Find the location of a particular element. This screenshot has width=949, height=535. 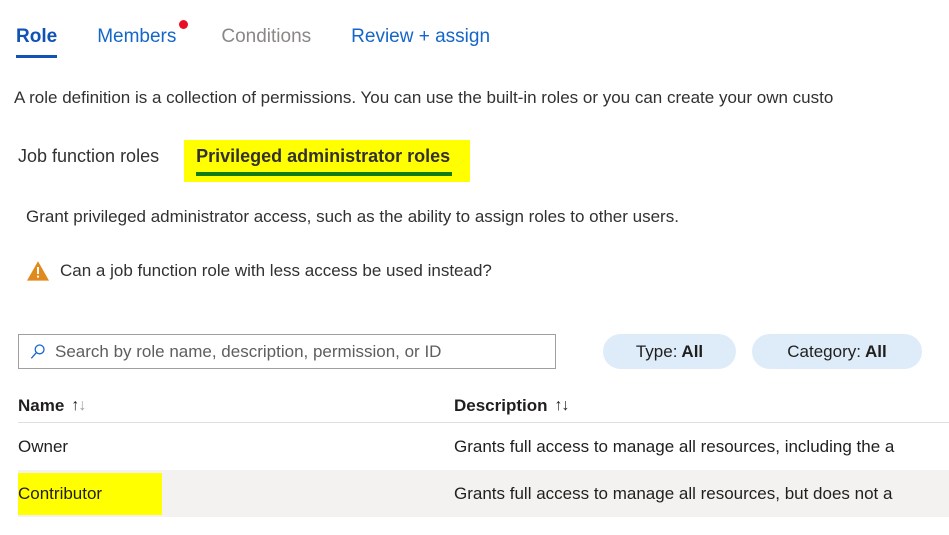

pivot-privileged-administrator-roles-label: Privileged administrator roles is located at coordinates (323, 156).